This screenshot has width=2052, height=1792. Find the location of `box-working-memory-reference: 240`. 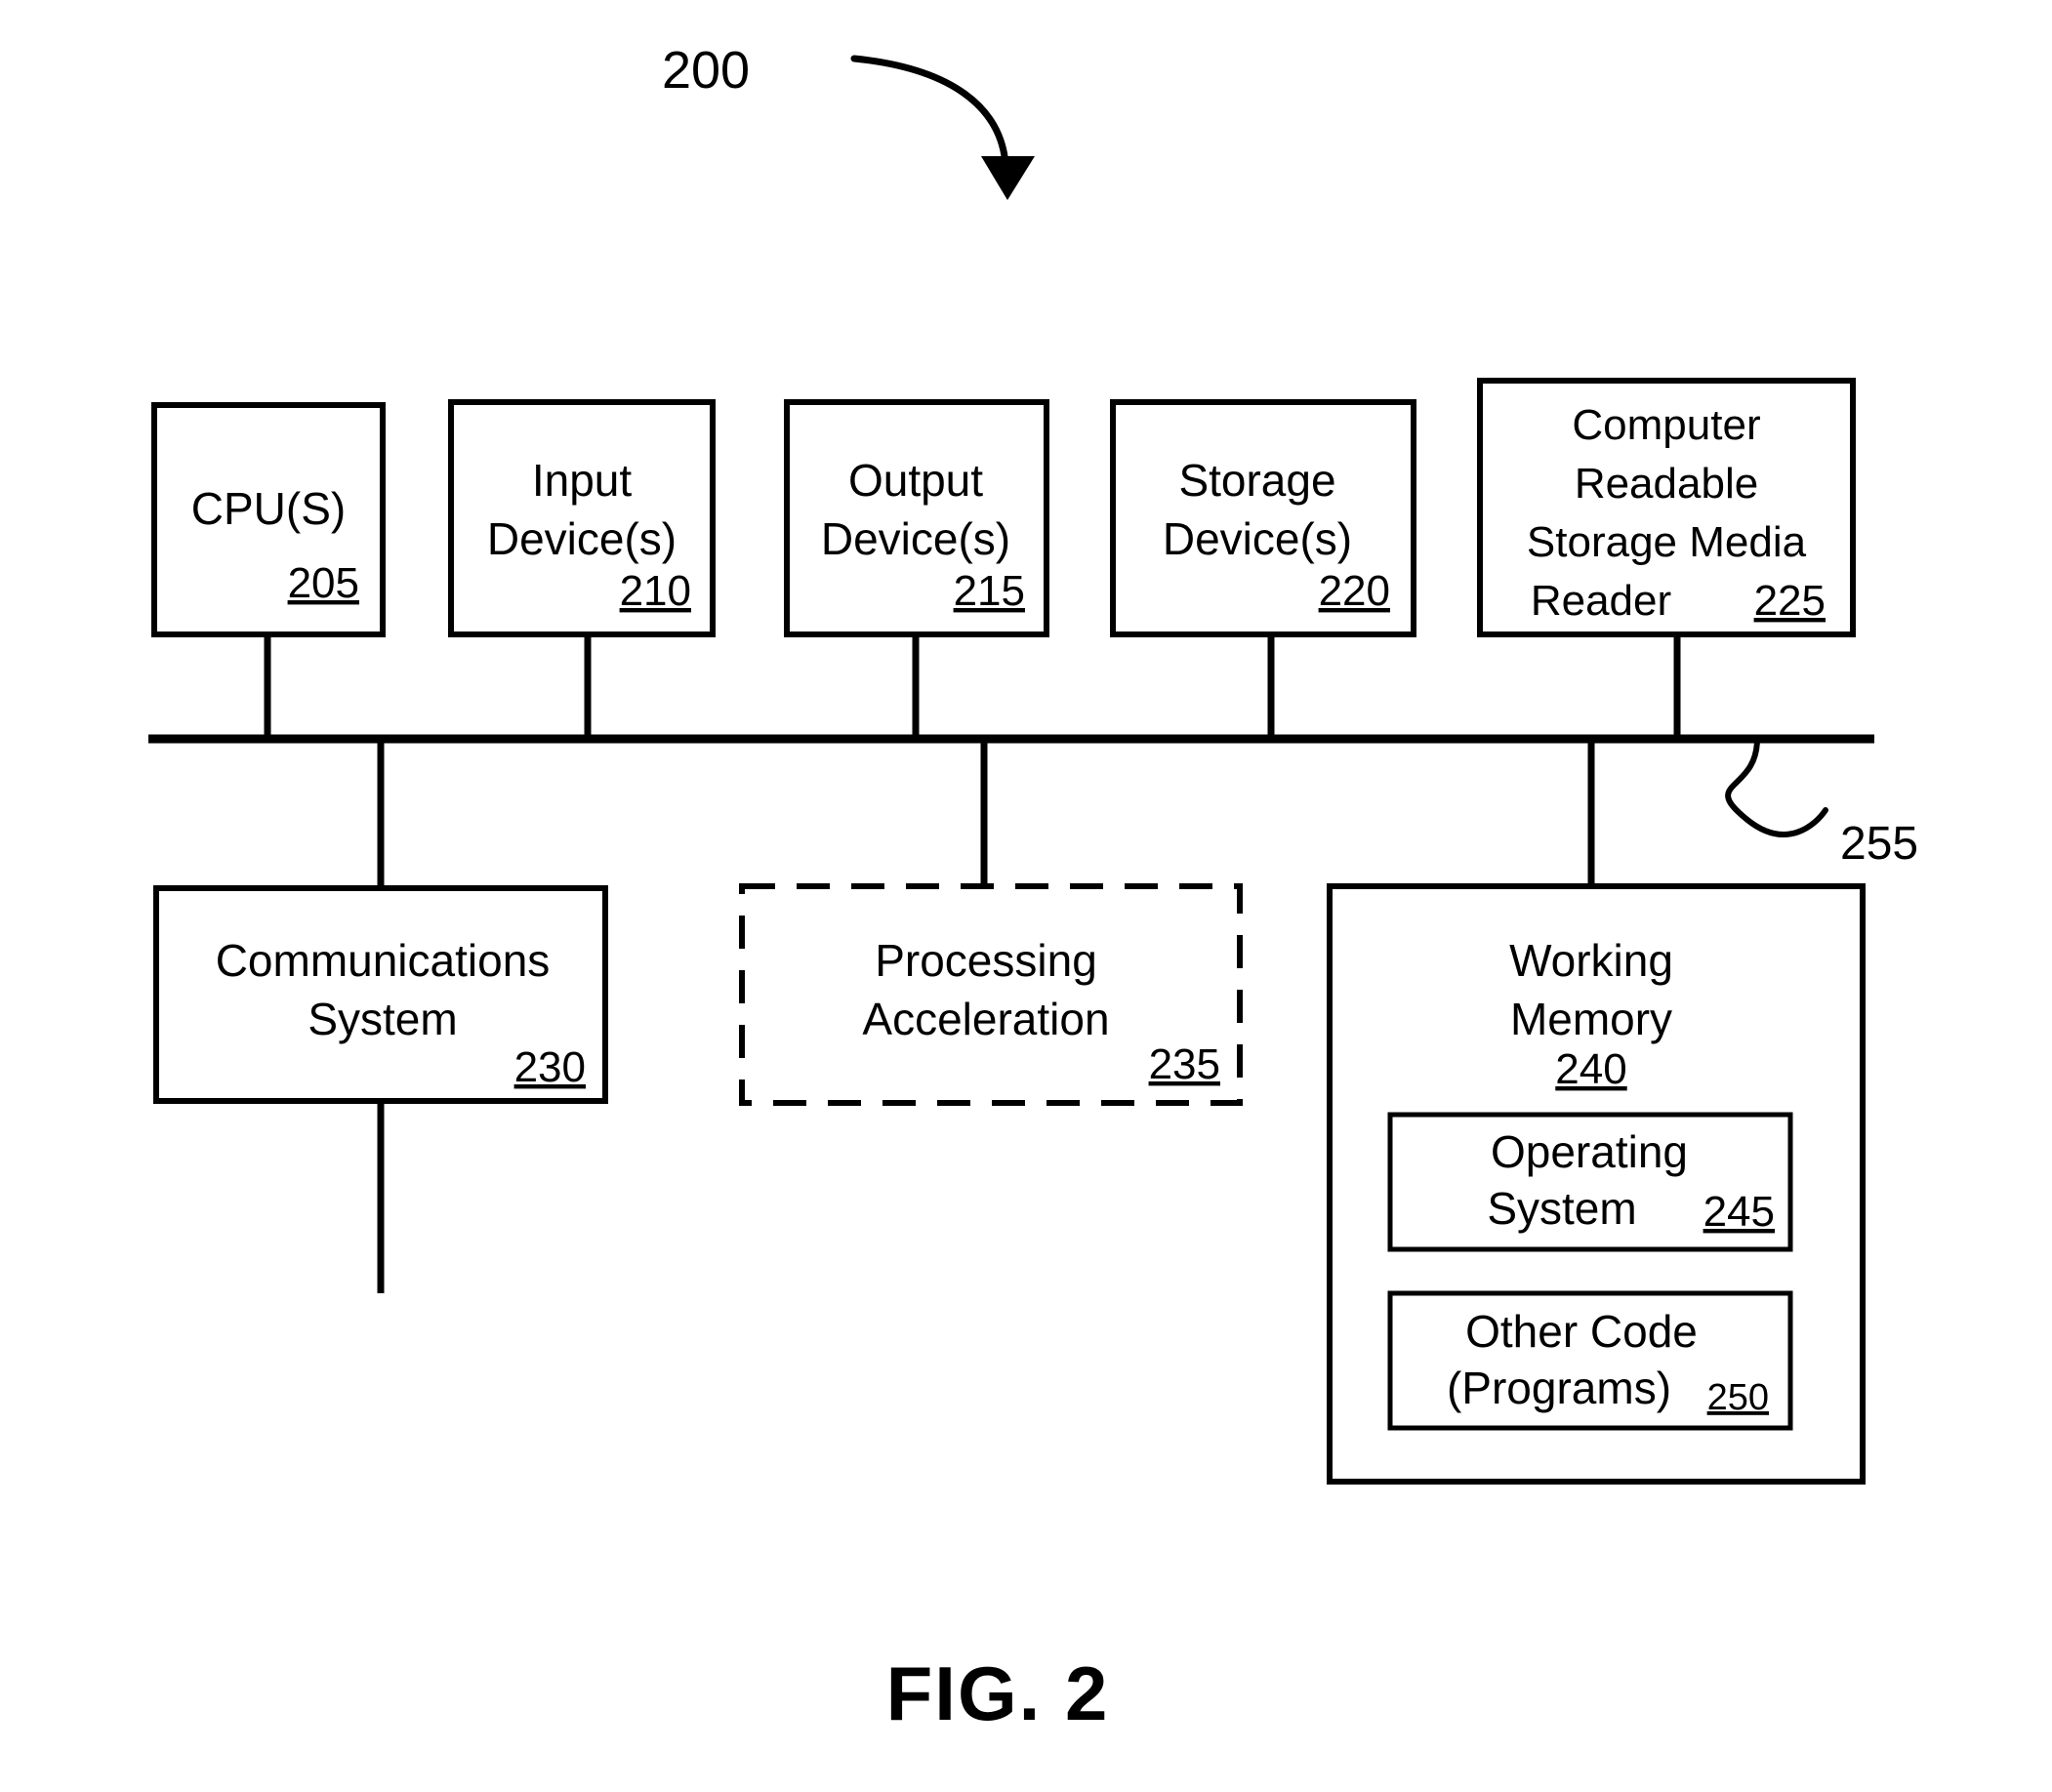

box-working-memory-reference: 240 is located at coordinates (1590, 1069).